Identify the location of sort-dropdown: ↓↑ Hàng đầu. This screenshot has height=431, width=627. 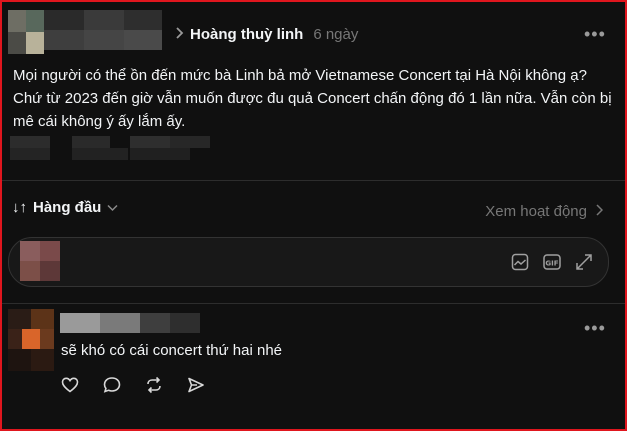
(65, 207).